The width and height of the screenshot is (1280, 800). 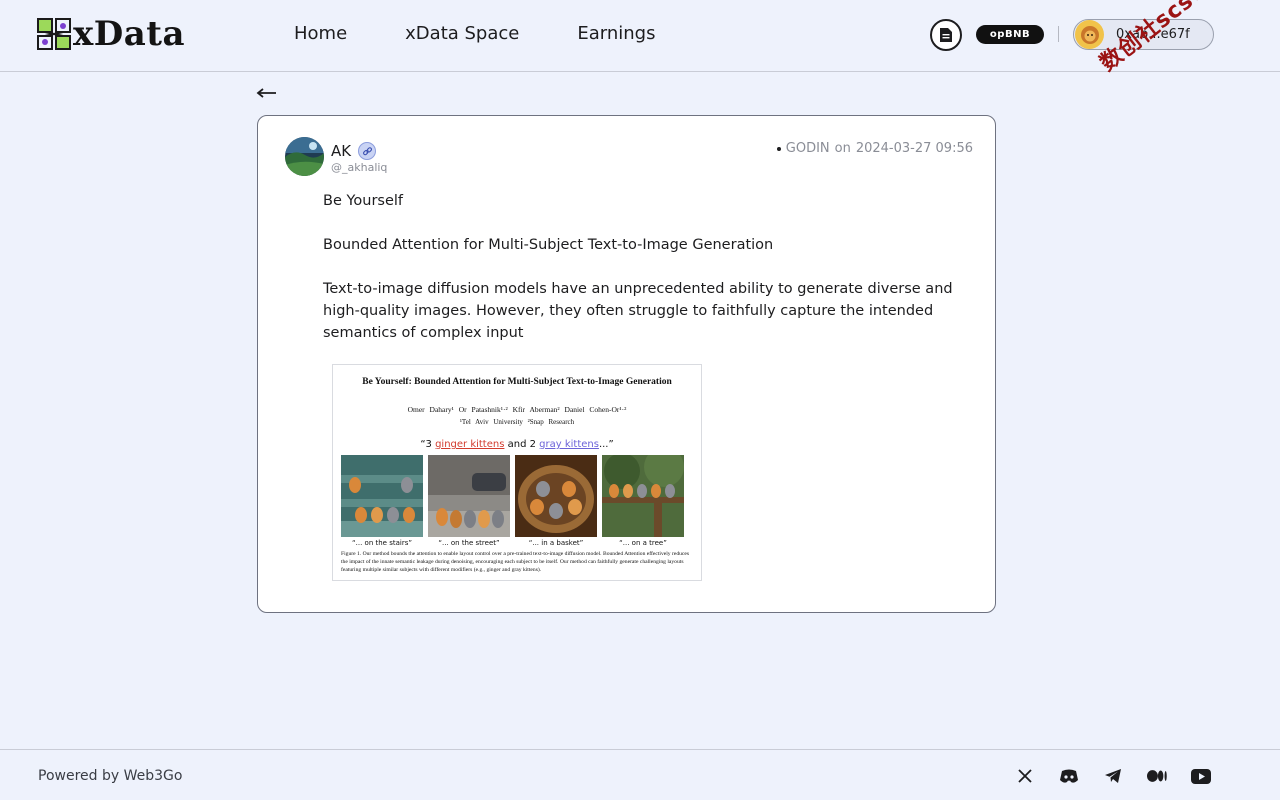 I want to click on author-name: AK, so click(x=341, y=151).